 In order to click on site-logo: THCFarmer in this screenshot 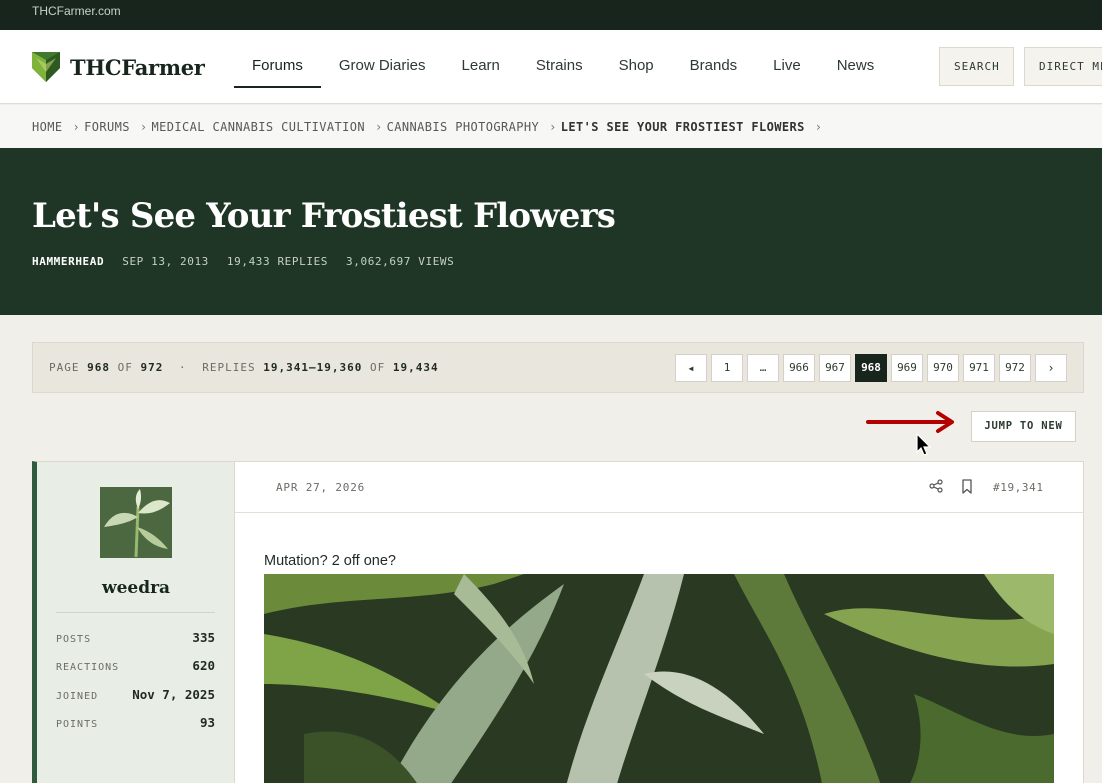, I will do `click(118, 67)`.